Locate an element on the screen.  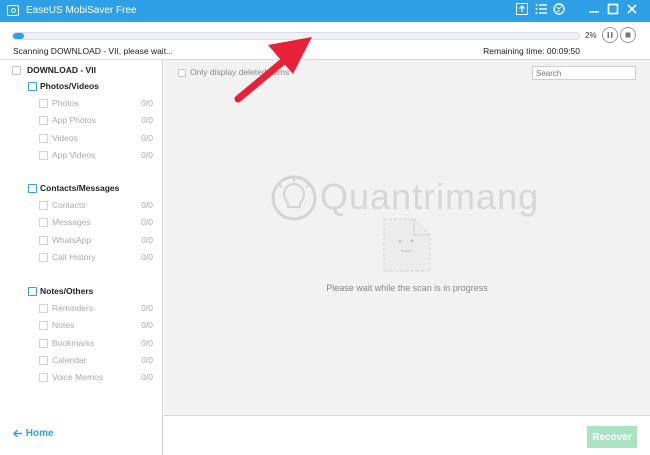
minimize-icon is located at coordinates (594, 11).